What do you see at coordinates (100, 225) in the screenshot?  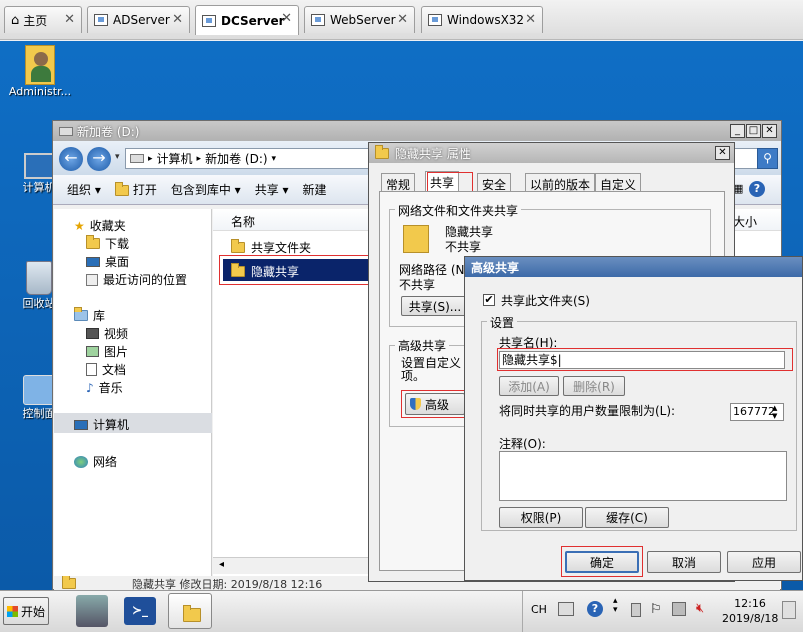 I see `nav-favorites: ★ 收藏夹` at bounding box center [100, 225].